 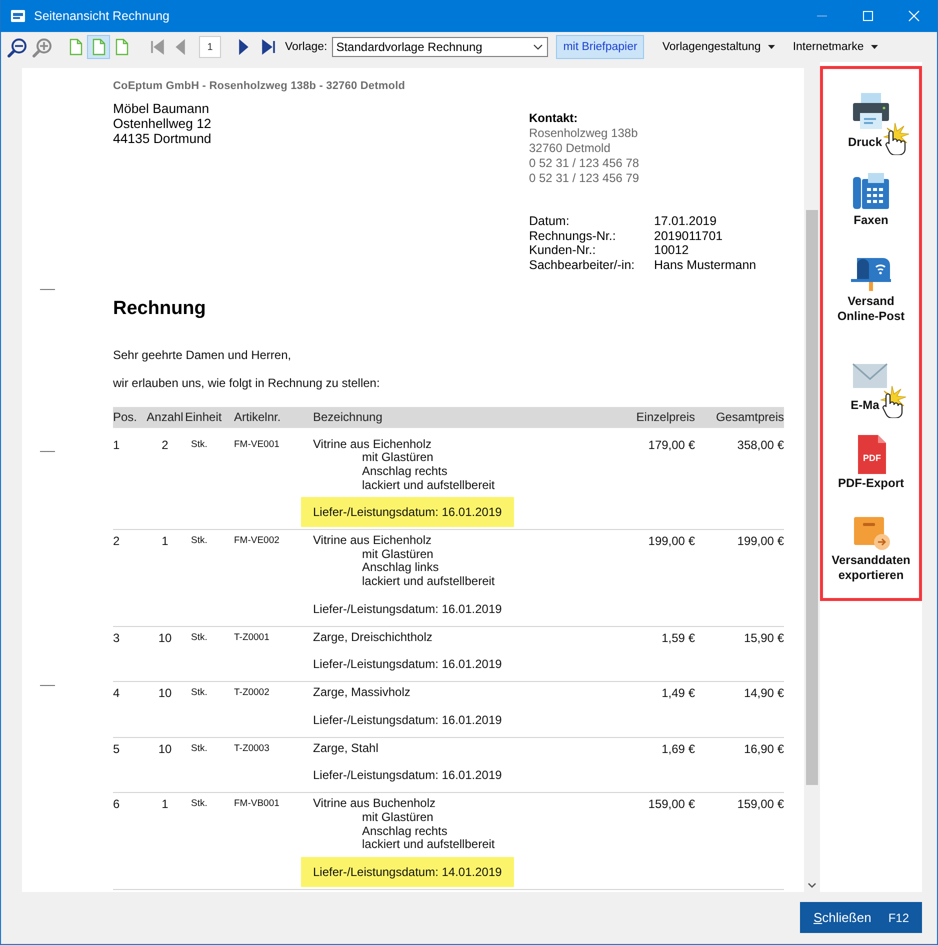 What do you see at coordinates (257, 541) in the screenshot?
I see `table-cell-text: FM-VE002` at bounding box center [257, 541].